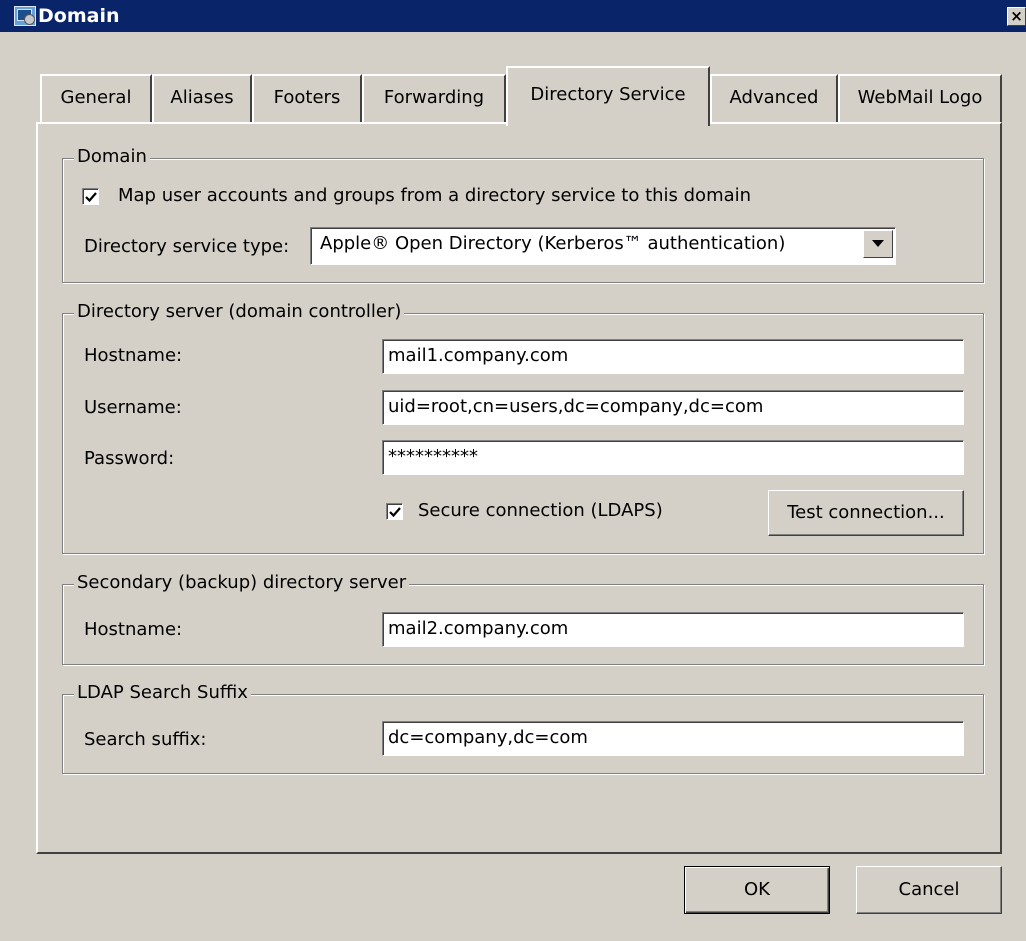 This screenshot has width=1026, height=941. I want to click on tab-directory-service: Directory Service, so click(608, 96).